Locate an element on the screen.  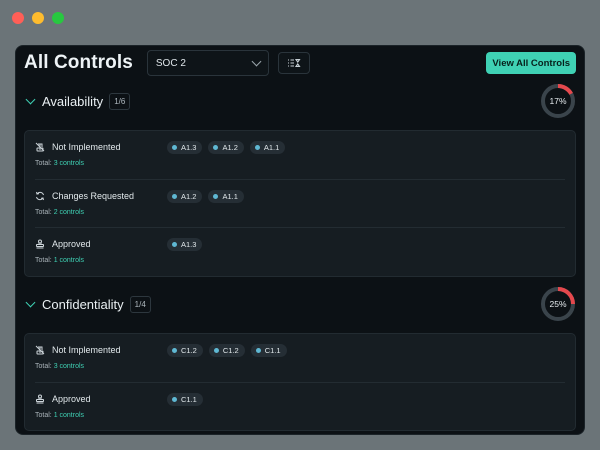
window-controls is located at coordinates (38, 18).